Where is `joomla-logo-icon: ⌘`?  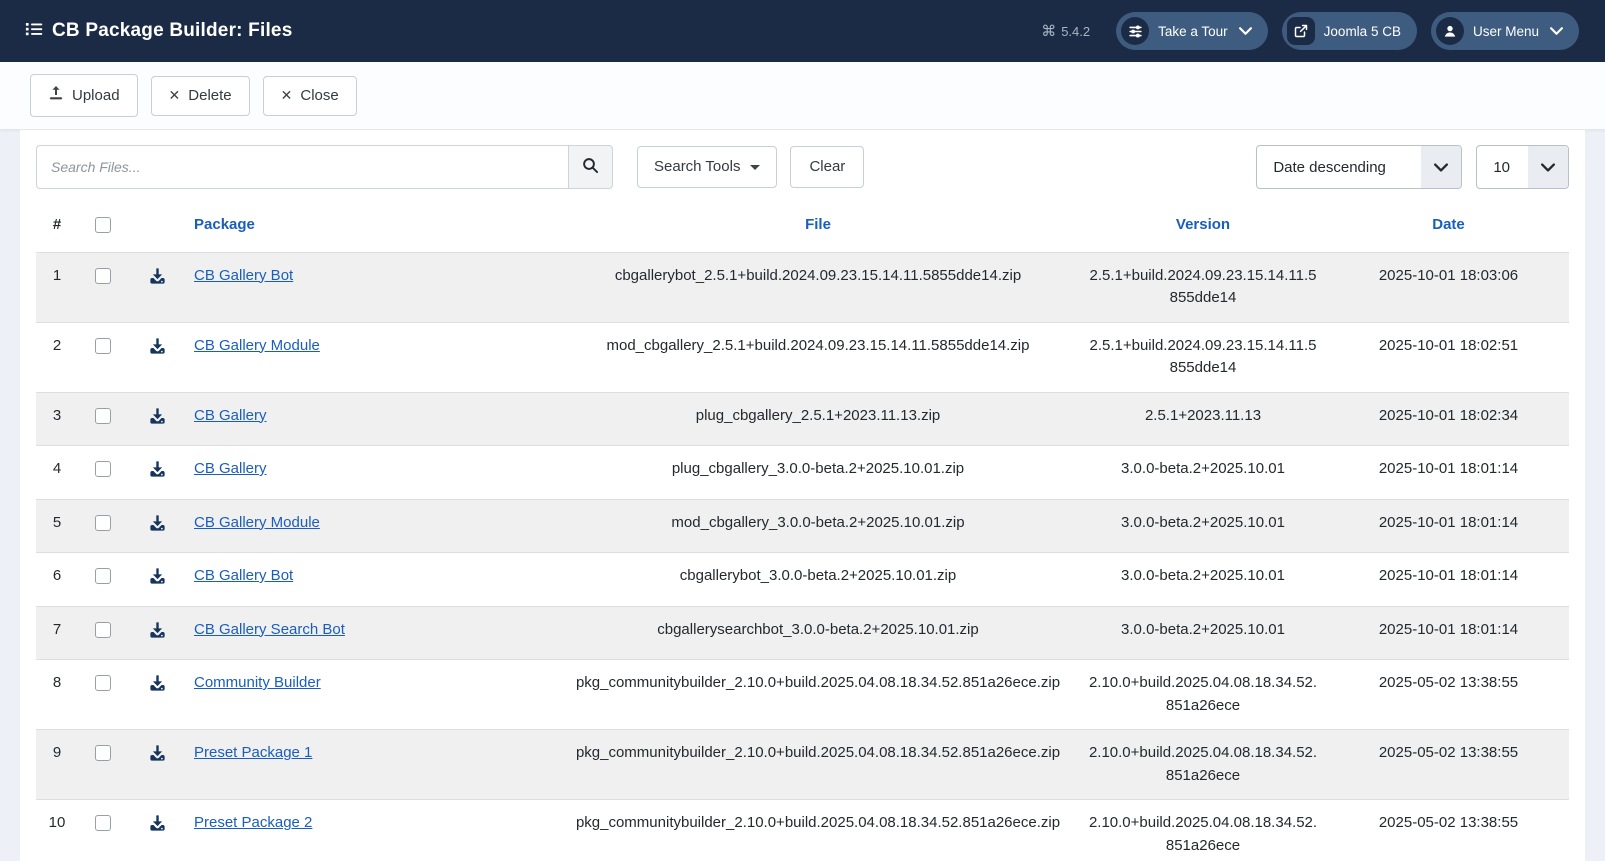 joomla-logo-icon: ⌘ is located at coordinates (1049, 31).